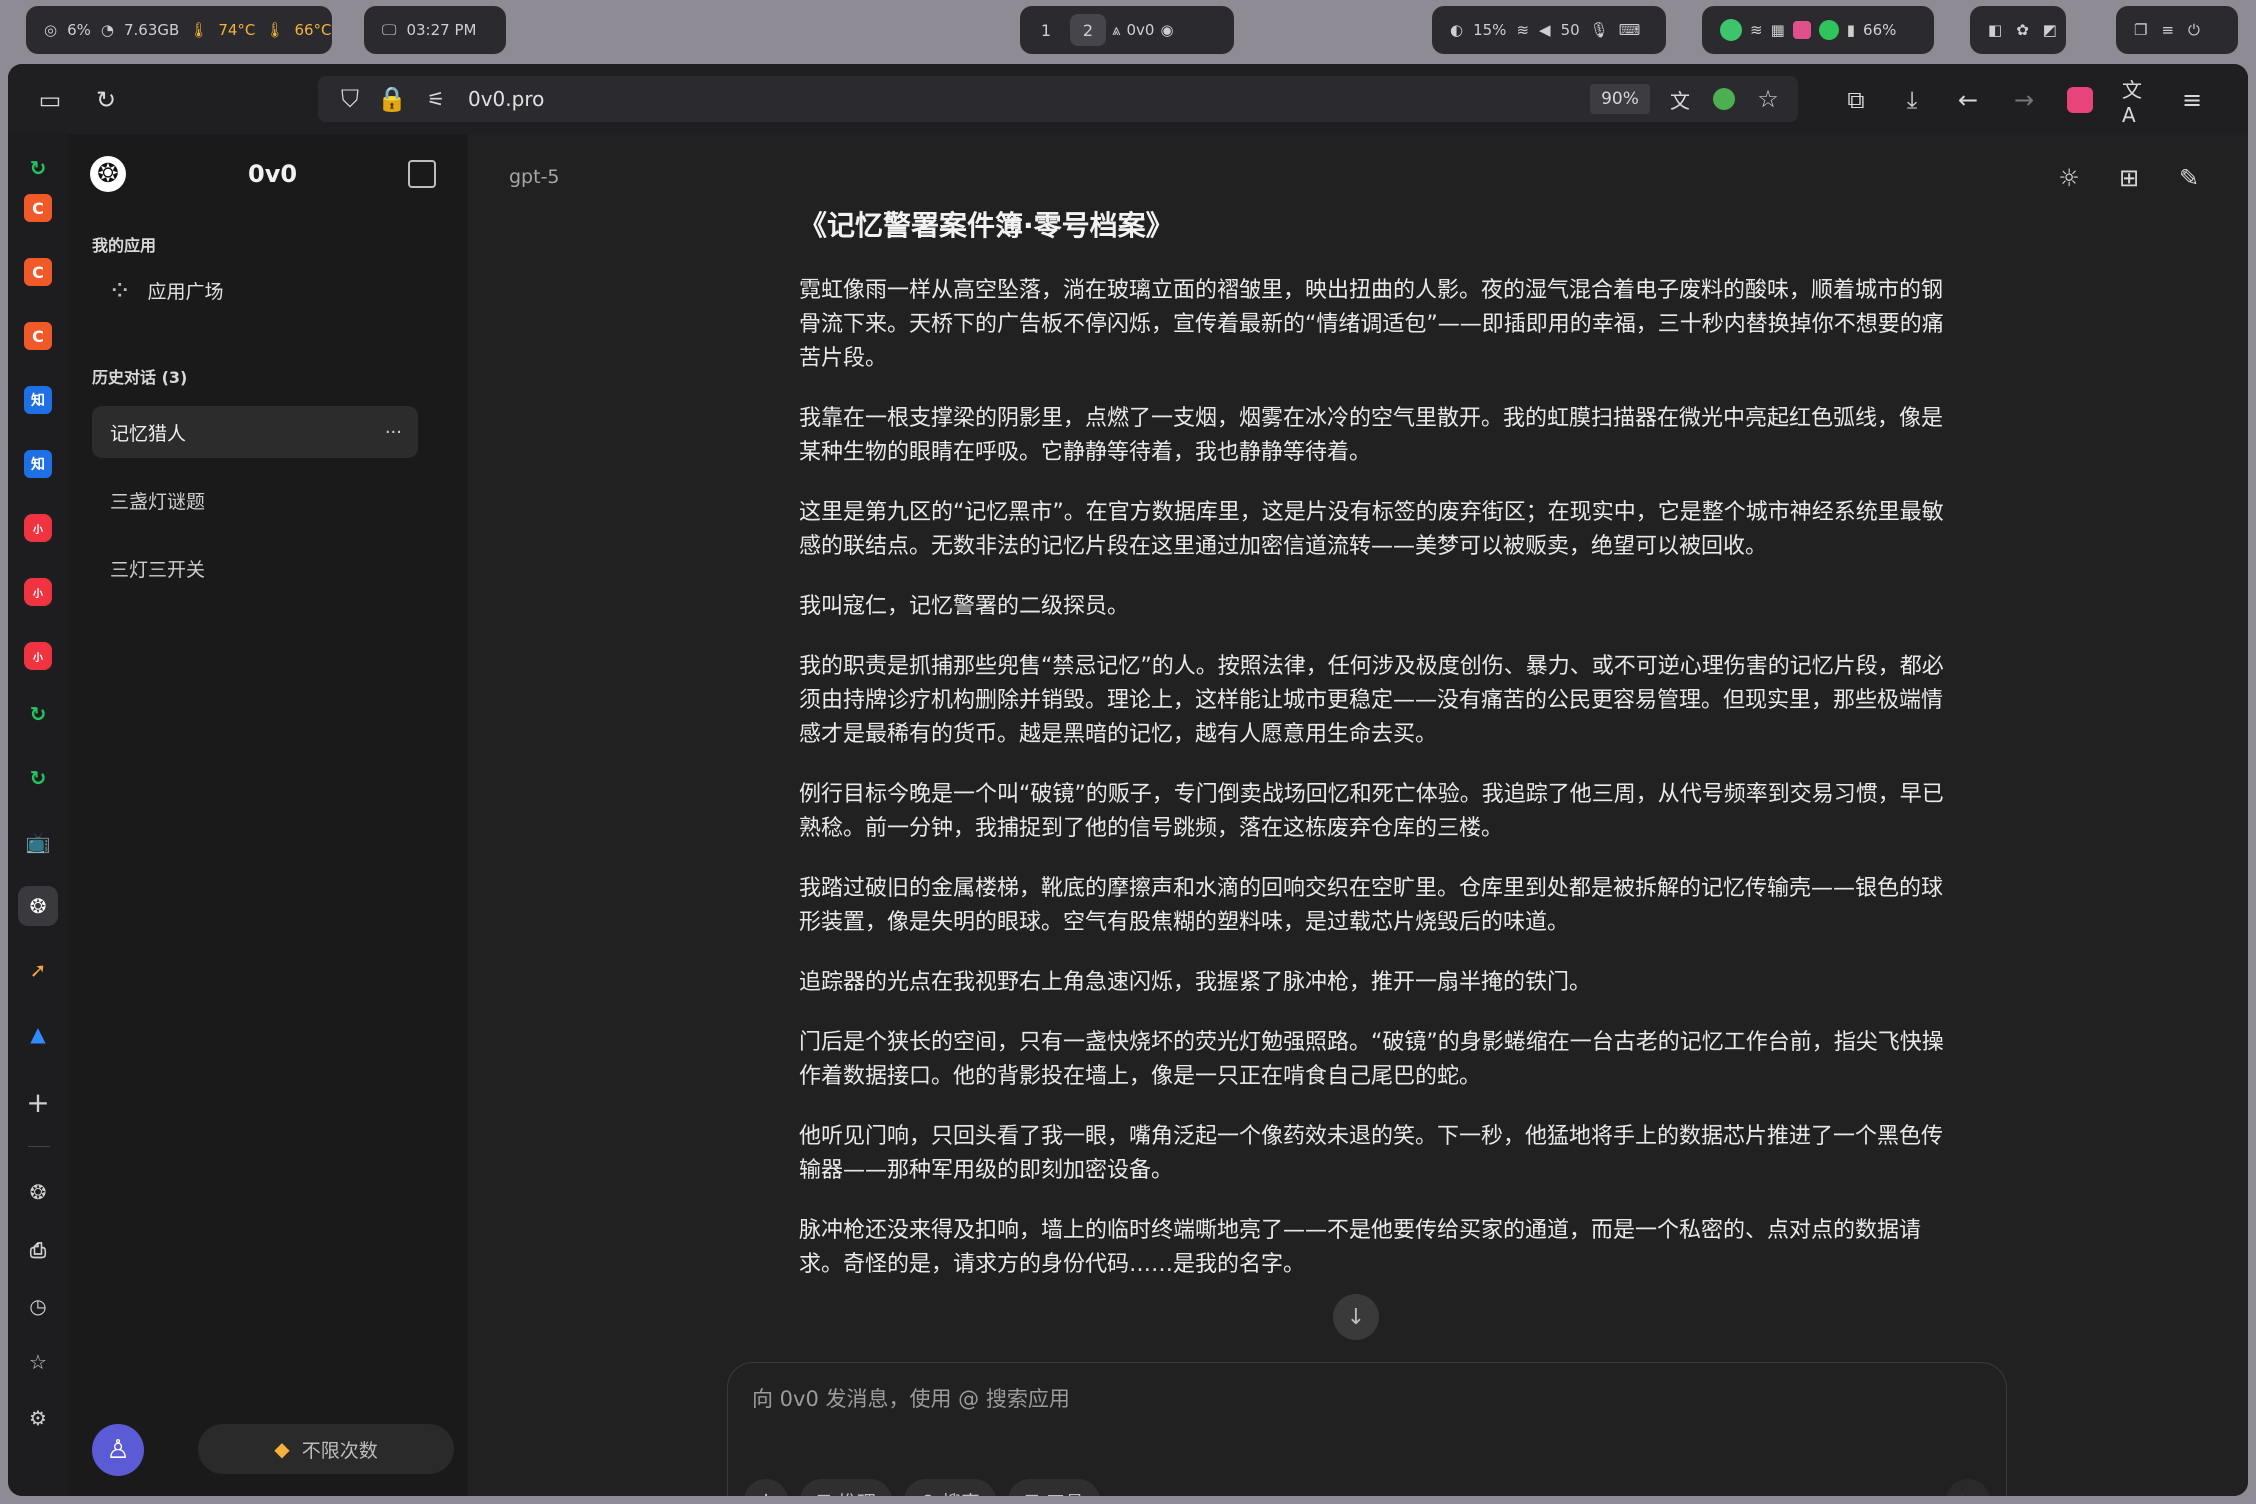 Image resolution: width=2256 pixels, height=1504 pixels. Describe the element at coordinates (1801, 30) in the screenshot. I see `bluetooth-icon` at that location.